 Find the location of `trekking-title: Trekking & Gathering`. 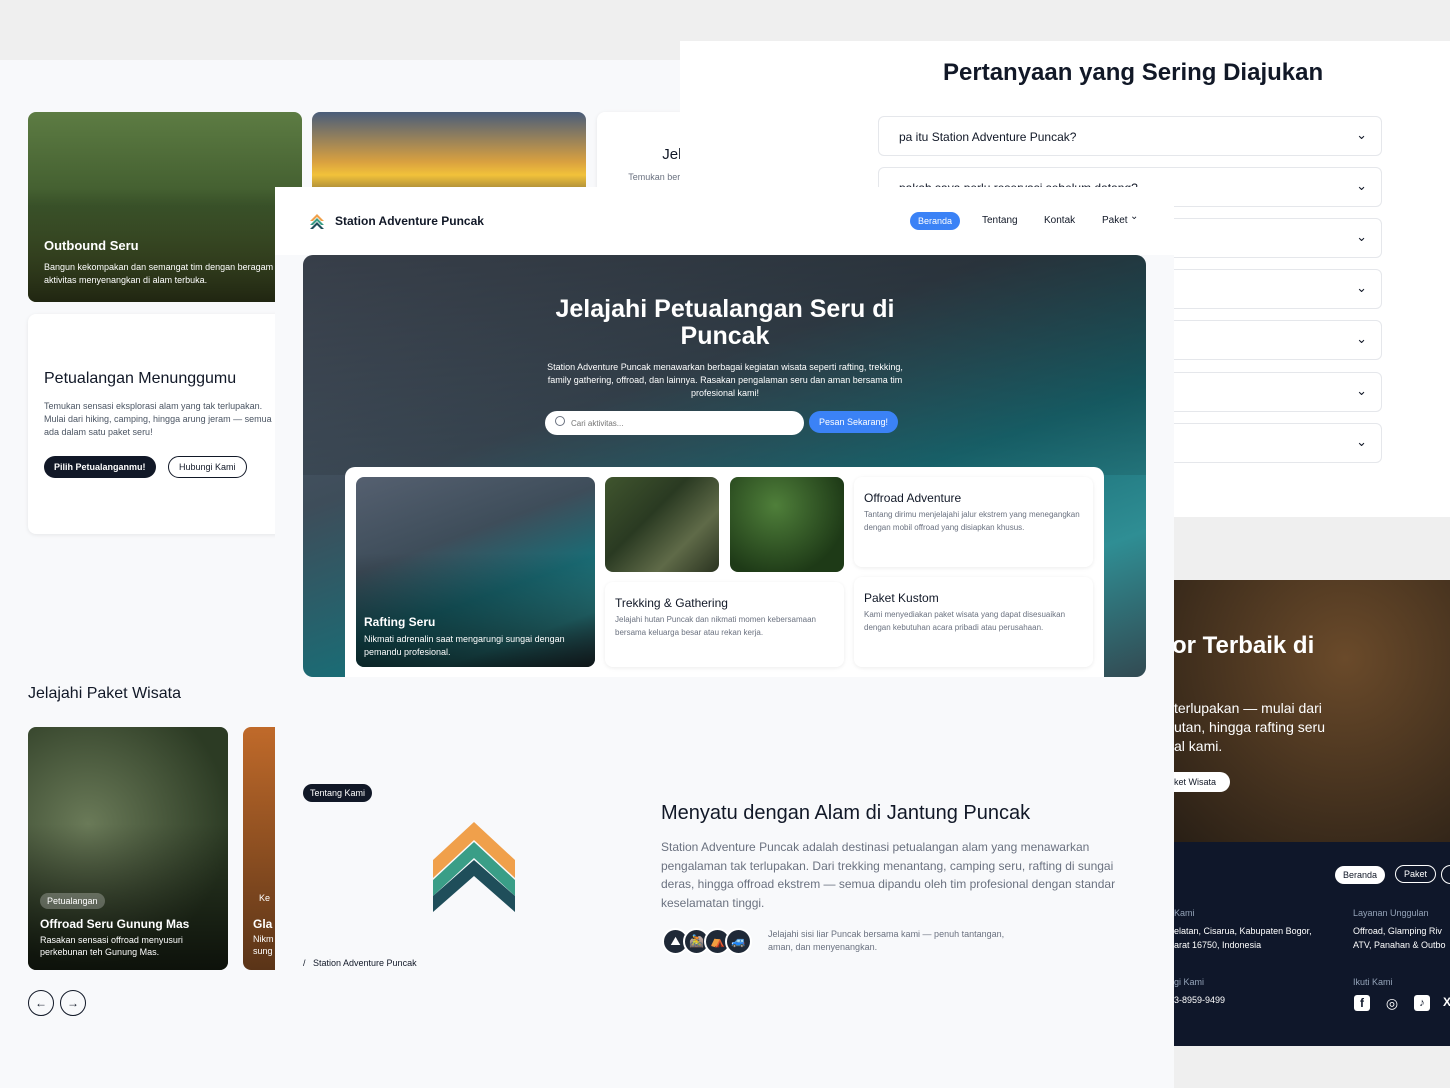

trekking-title: Trekking & Gathering is located at coordinates (671, 603).